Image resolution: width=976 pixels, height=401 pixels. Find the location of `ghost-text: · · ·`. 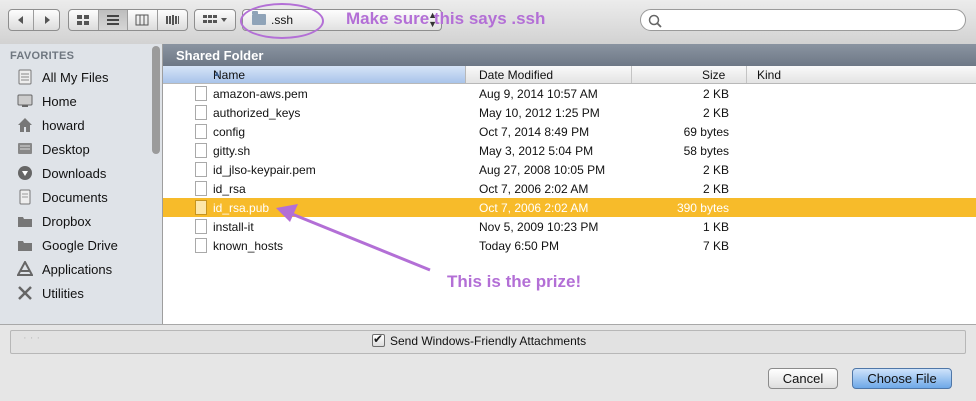

ghost-text: · · · is located at coordinates (32, 338).